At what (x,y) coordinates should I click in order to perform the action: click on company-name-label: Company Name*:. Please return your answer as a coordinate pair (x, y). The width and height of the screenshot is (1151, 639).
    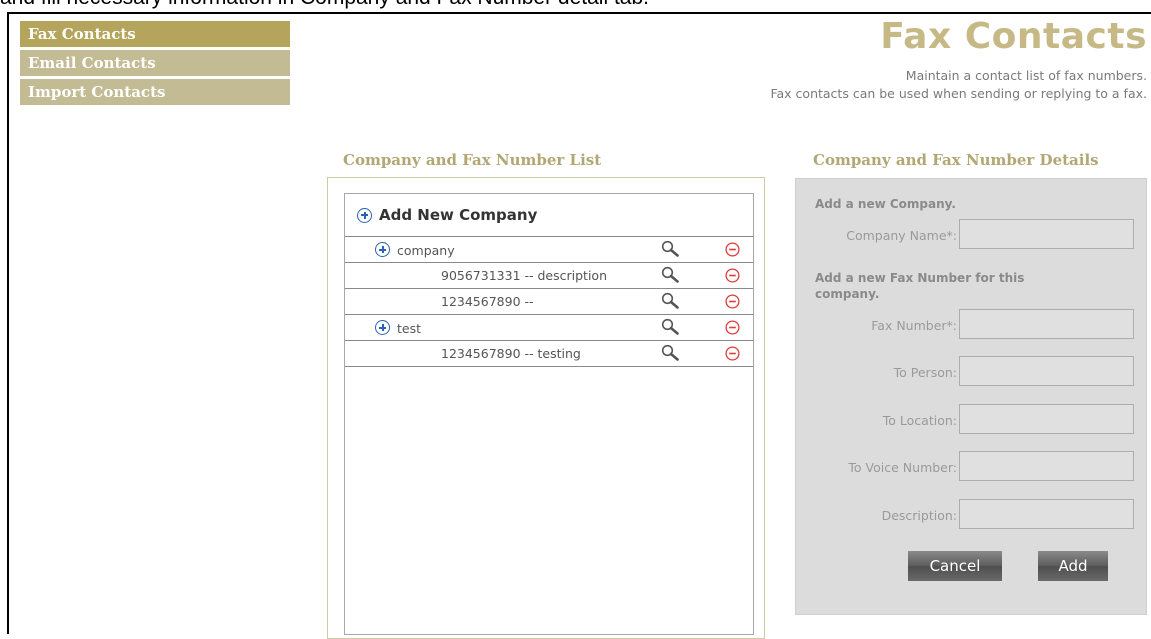
    Looking at the image, I should click on (901, 235).